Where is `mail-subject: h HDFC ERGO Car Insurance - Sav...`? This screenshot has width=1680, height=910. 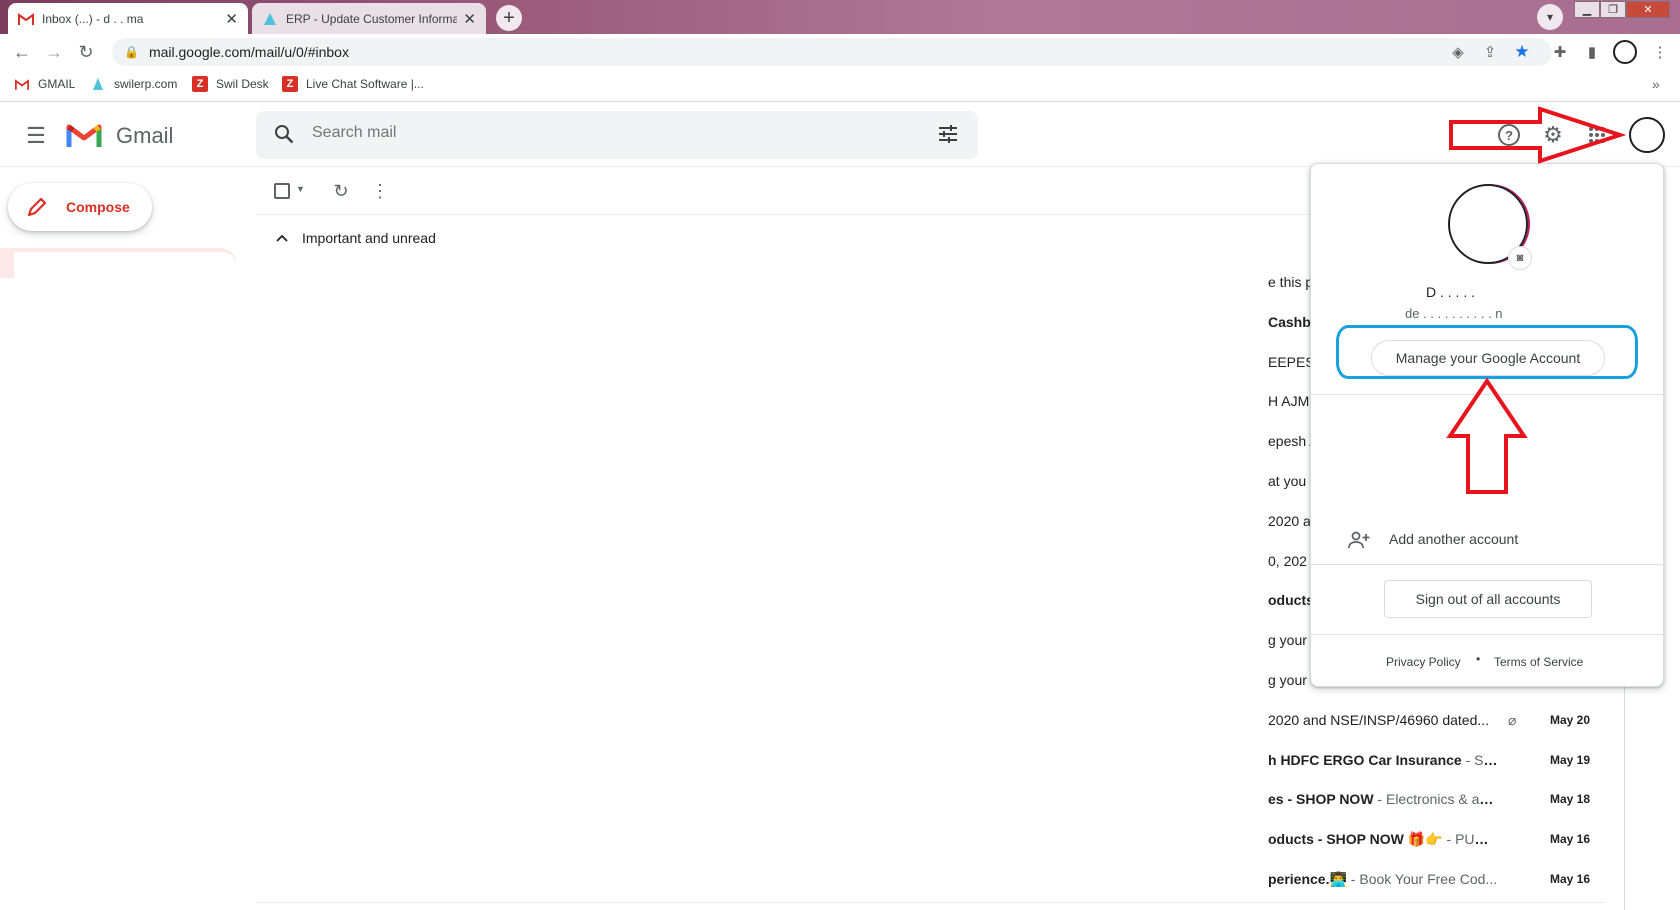
mail-subject: h HDFC ERGO Car Insurance - Sav... is located at coordinates (1383, 760).